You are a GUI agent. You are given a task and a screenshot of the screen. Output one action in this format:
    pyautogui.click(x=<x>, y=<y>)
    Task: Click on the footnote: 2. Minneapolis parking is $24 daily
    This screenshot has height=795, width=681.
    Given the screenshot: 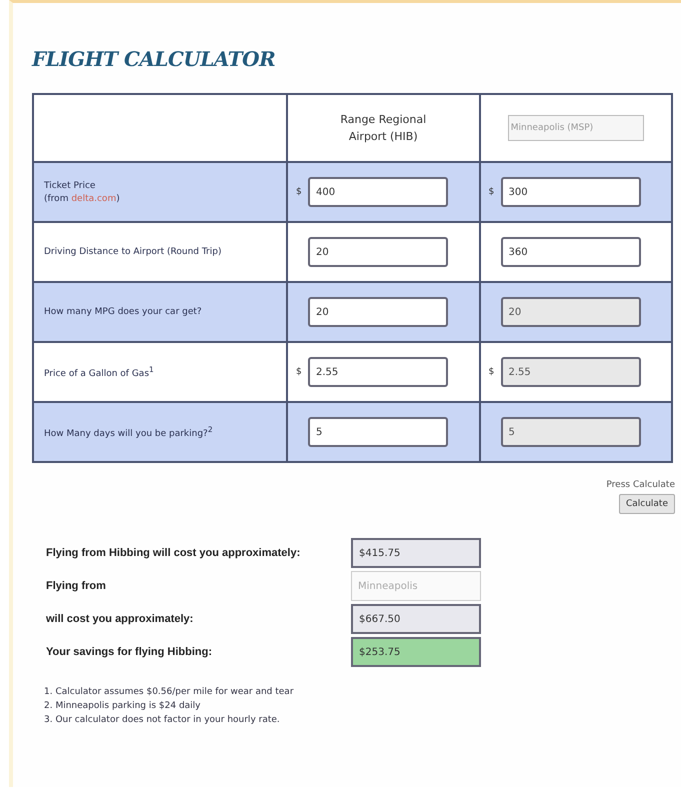 What is the action you would take?
    pyautogui.click(x=123, y=706)
    